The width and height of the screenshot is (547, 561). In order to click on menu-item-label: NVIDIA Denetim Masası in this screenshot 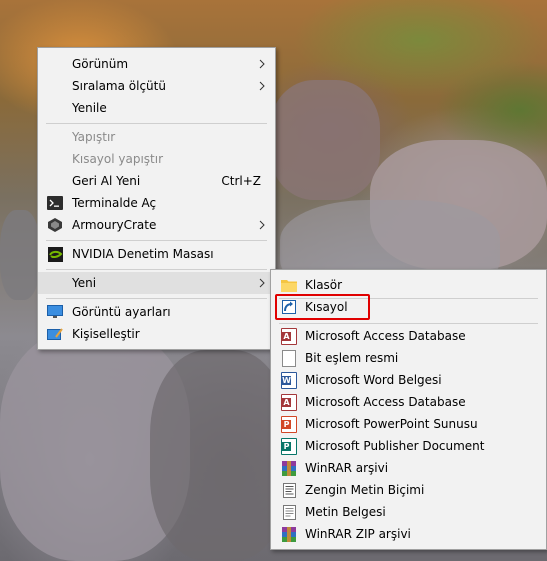, I will do `click(143, 254)`.